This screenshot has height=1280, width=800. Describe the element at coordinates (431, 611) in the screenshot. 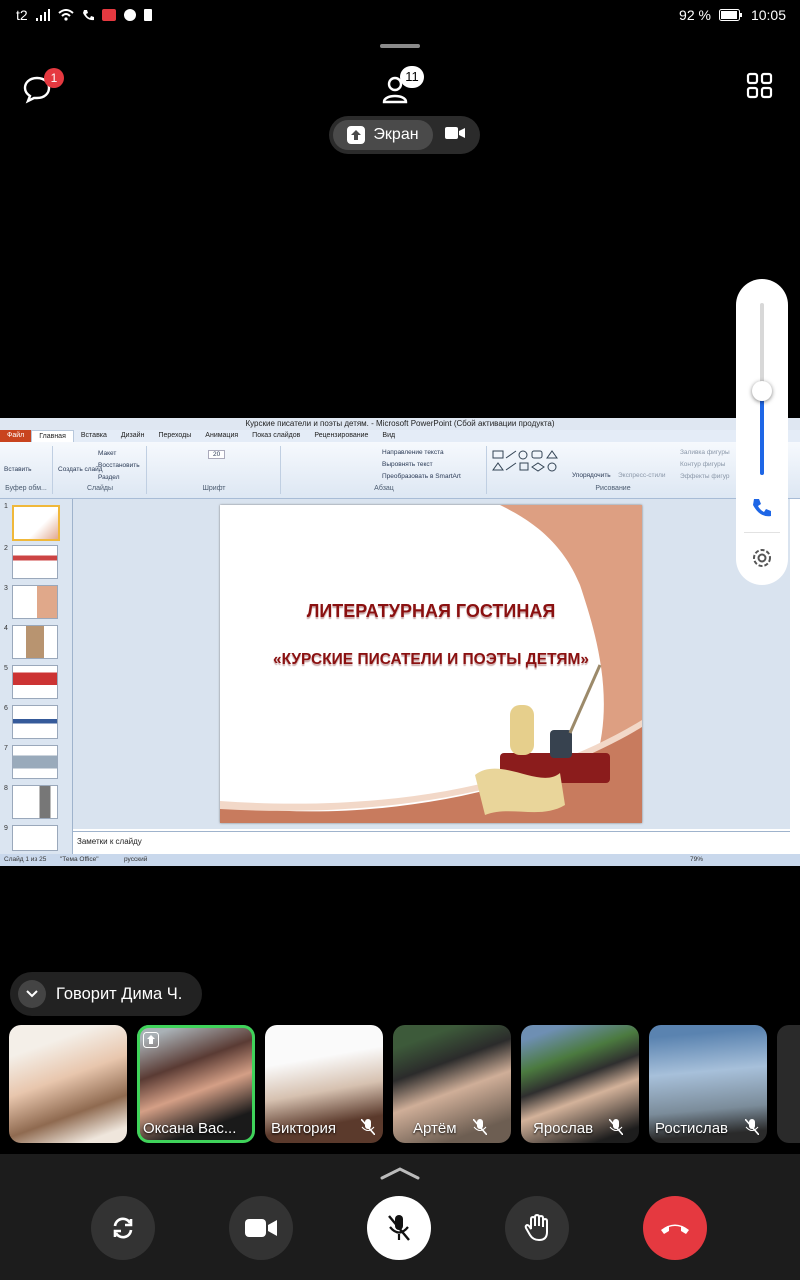

I see `slide-title: ЛИТЕРАТУРНАЯ ГОСТИНАЯ` at that location.